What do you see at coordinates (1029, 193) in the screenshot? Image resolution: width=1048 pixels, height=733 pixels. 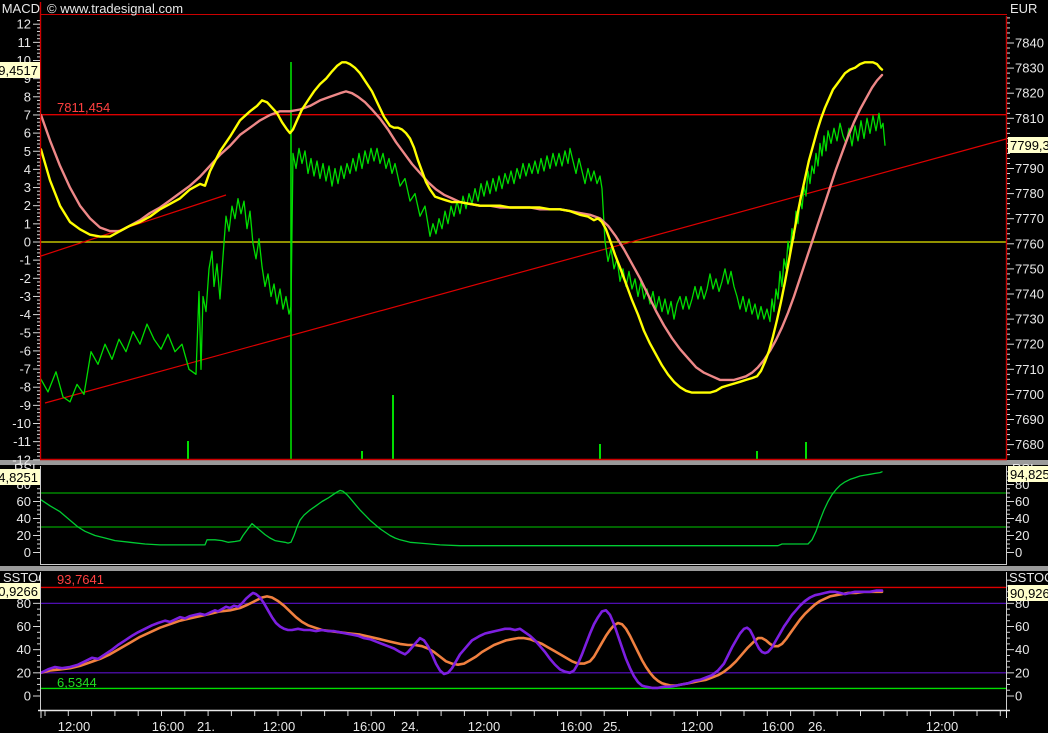 I see `y-axis-tick-label: 7780` at bounding box center [1029, 193].